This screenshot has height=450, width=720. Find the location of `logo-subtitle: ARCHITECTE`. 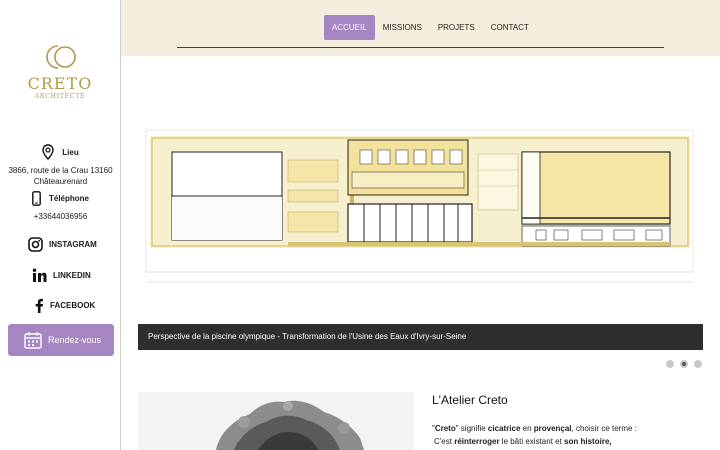

logo-subtitle: ARCHITECTE is located at coordinates (60, 96).